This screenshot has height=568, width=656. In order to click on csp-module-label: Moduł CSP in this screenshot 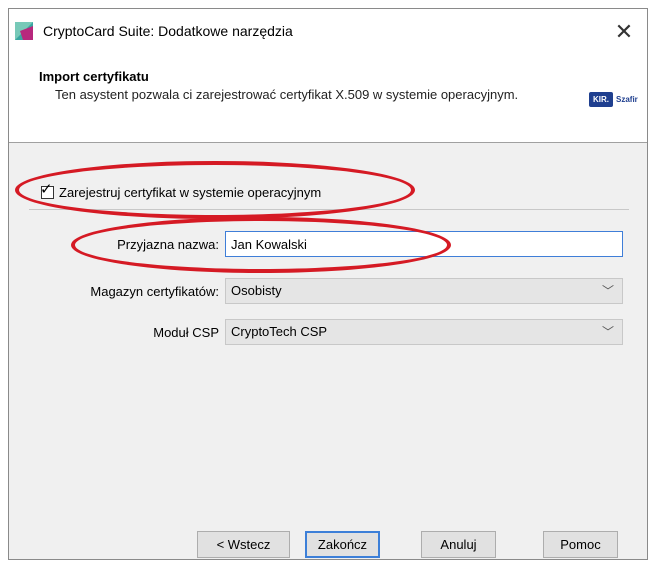, I will do `click(186, 332)`.